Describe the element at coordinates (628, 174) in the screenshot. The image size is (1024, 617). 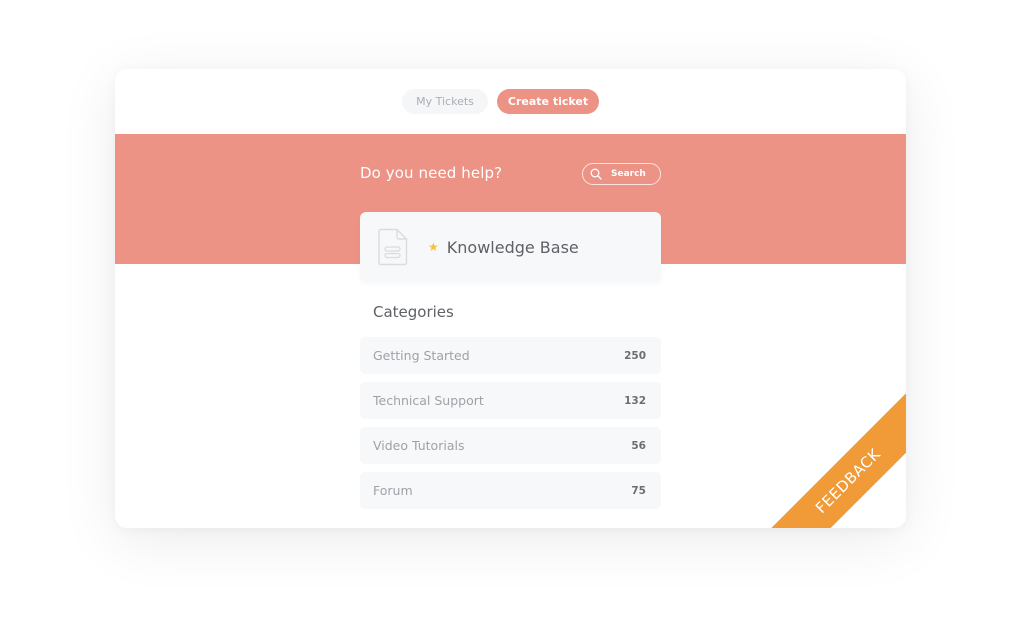
I see `search-placeholder: Search` at that location.